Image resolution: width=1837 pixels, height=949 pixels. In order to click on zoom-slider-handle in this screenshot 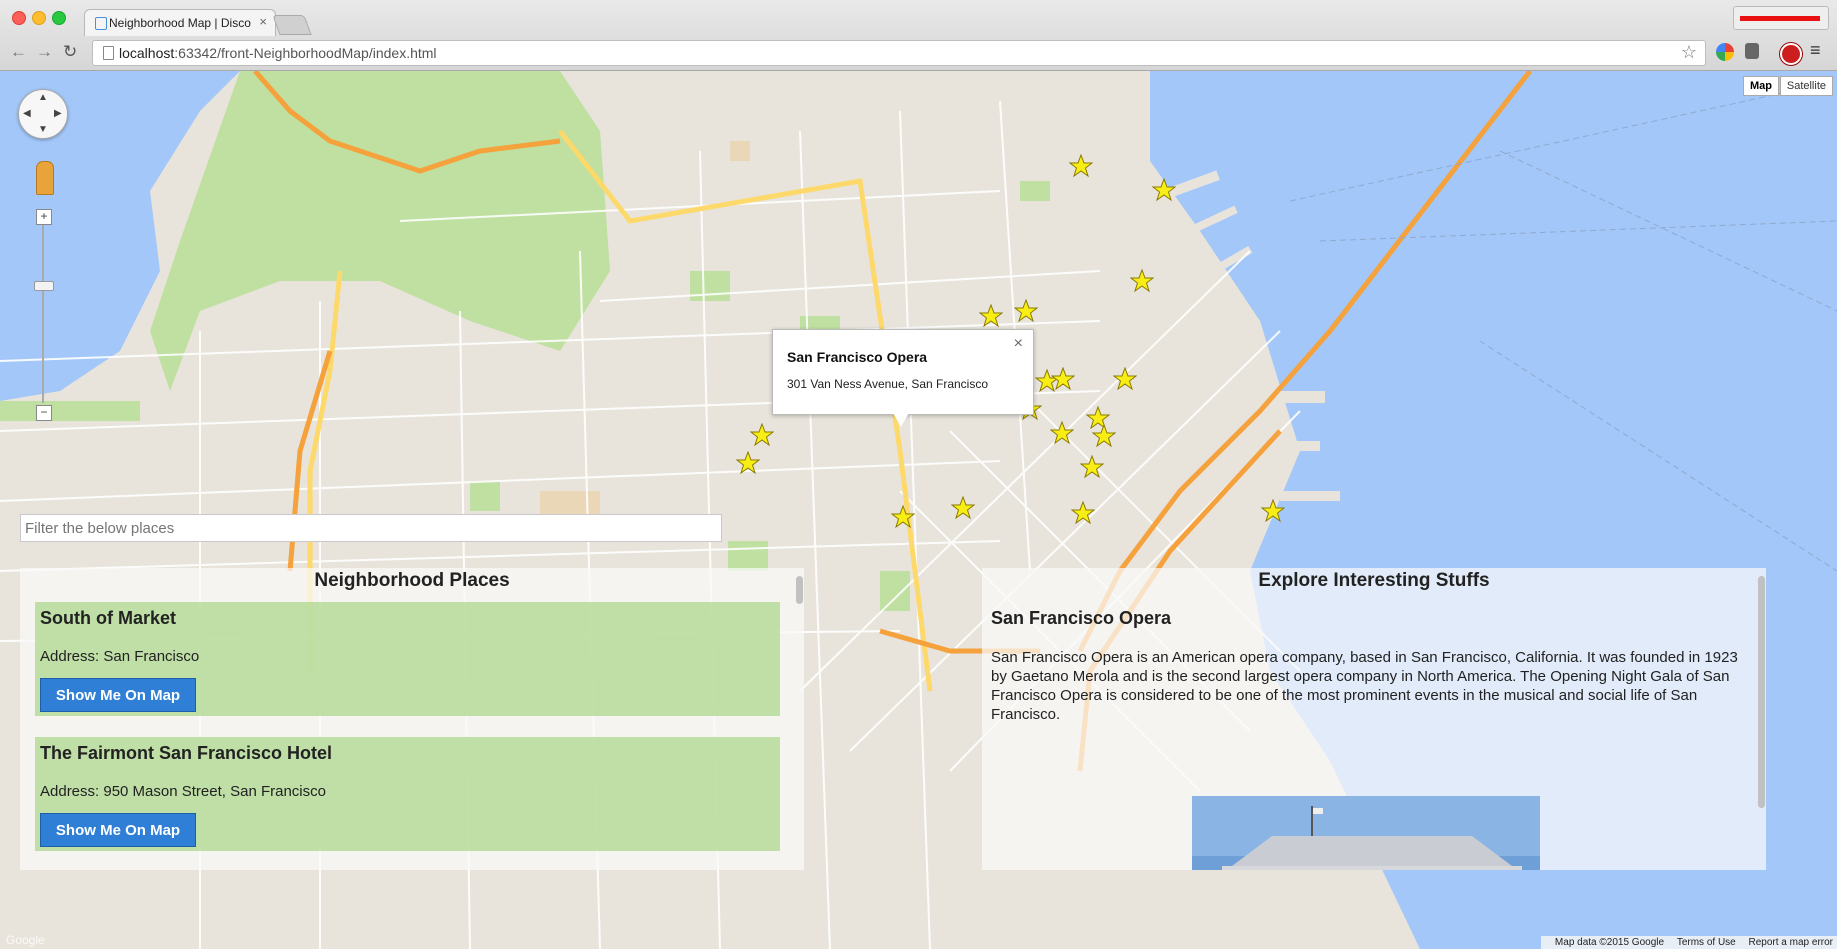, I will do `click(44, 286)`.